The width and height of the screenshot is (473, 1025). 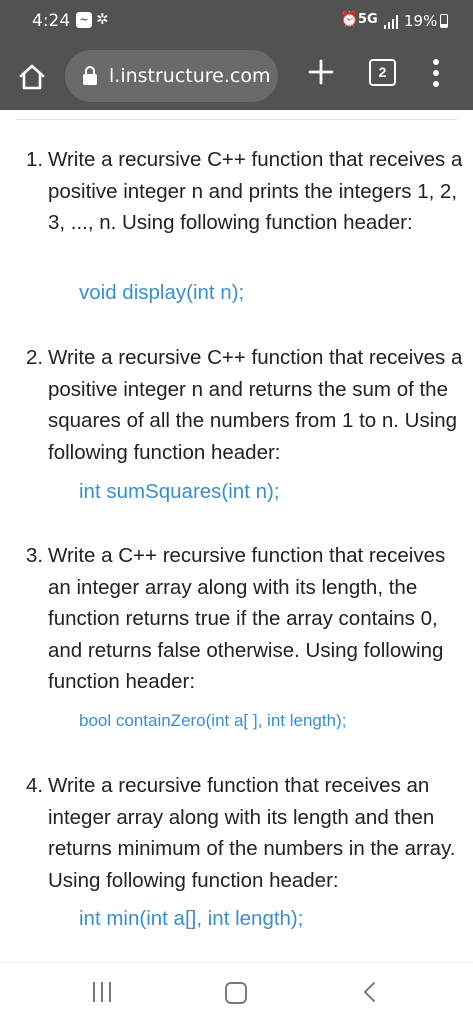 I want to click on browser-toolbar: l.instructure.com 2, so click(x=236, y=77).